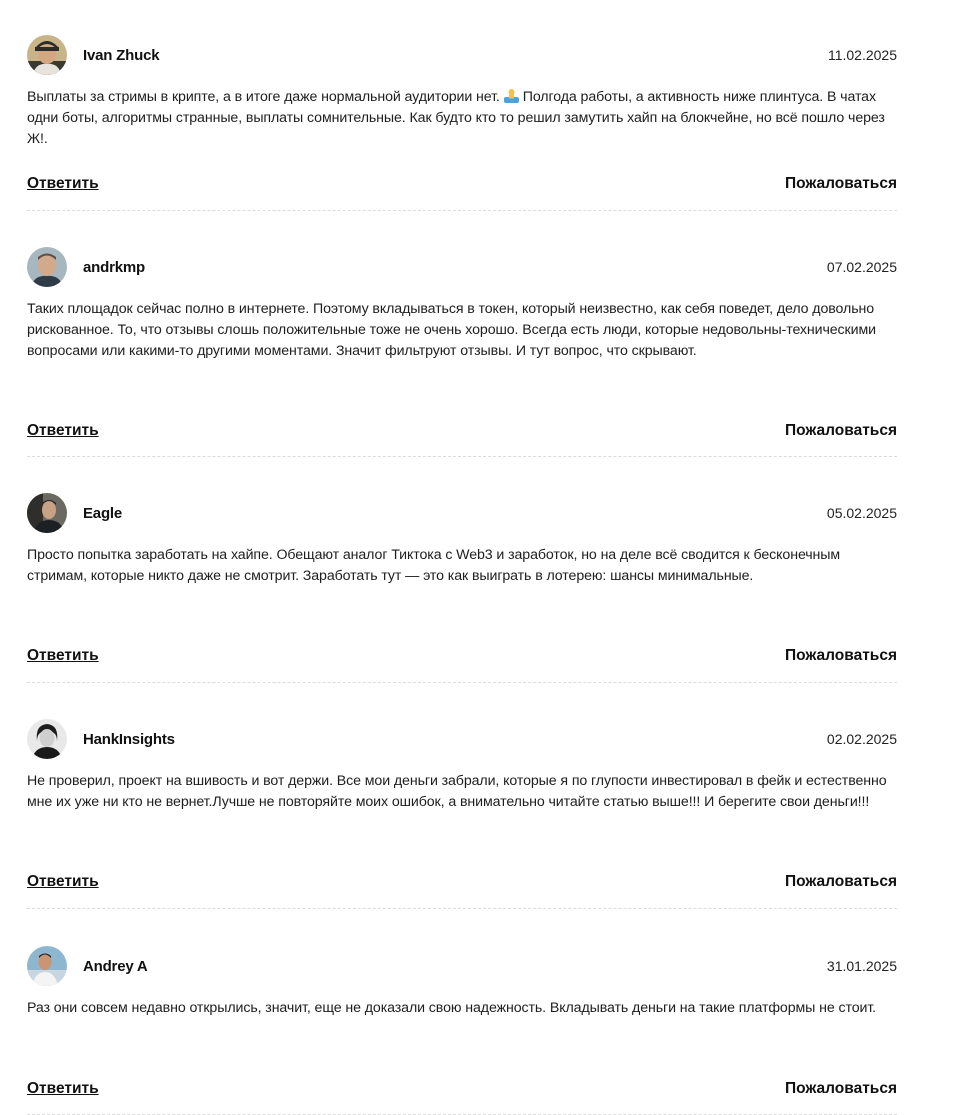  What do you see at coordinates (462, 513) in the screenshot?
I see `comment-header: Eagle 05.02.2025` at bounding box center [462, 513].